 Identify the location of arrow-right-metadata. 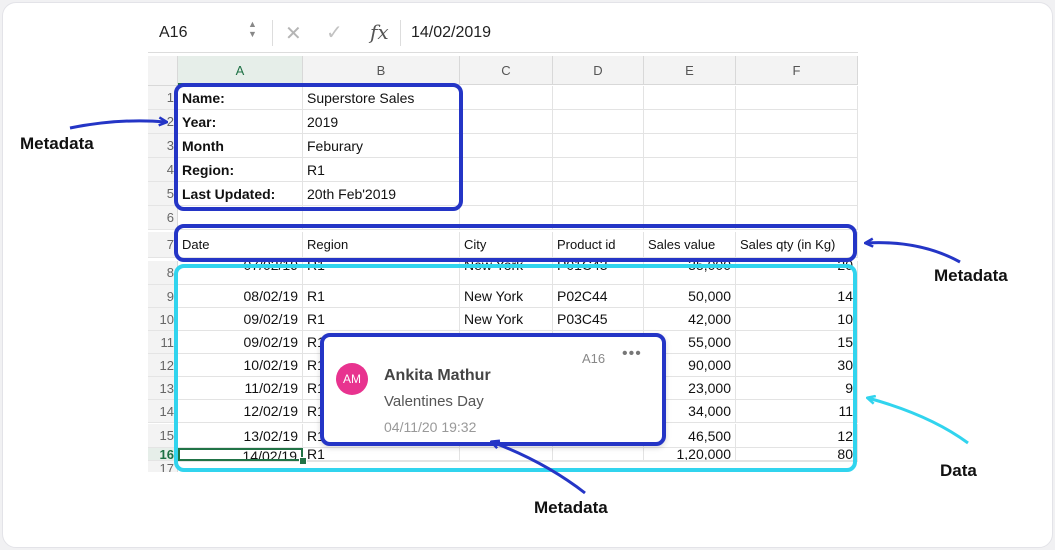
(913, 253).